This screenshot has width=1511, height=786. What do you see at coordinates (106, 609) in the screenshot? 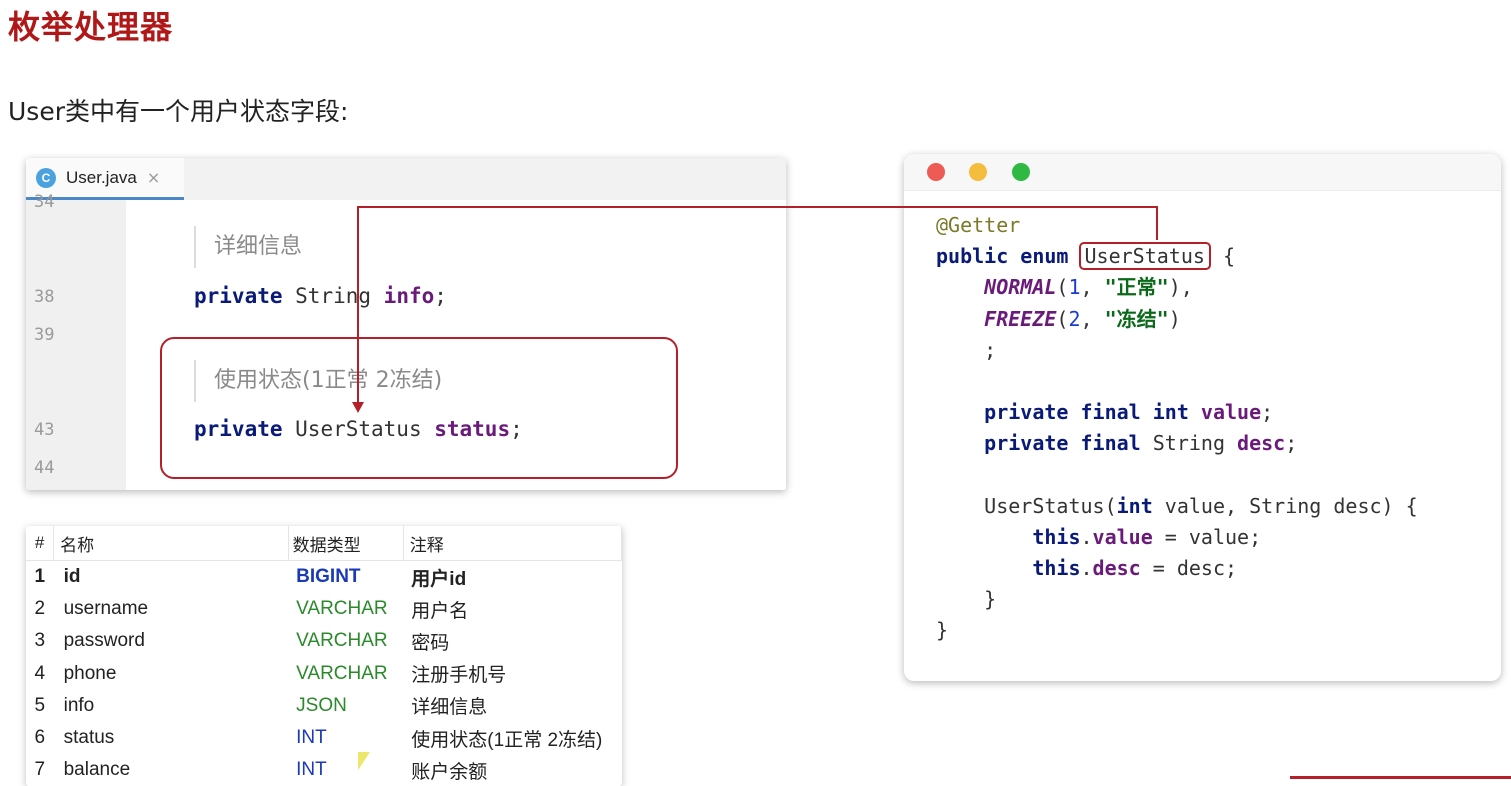
I see `column-name: username` at bounding box center [106, 609].